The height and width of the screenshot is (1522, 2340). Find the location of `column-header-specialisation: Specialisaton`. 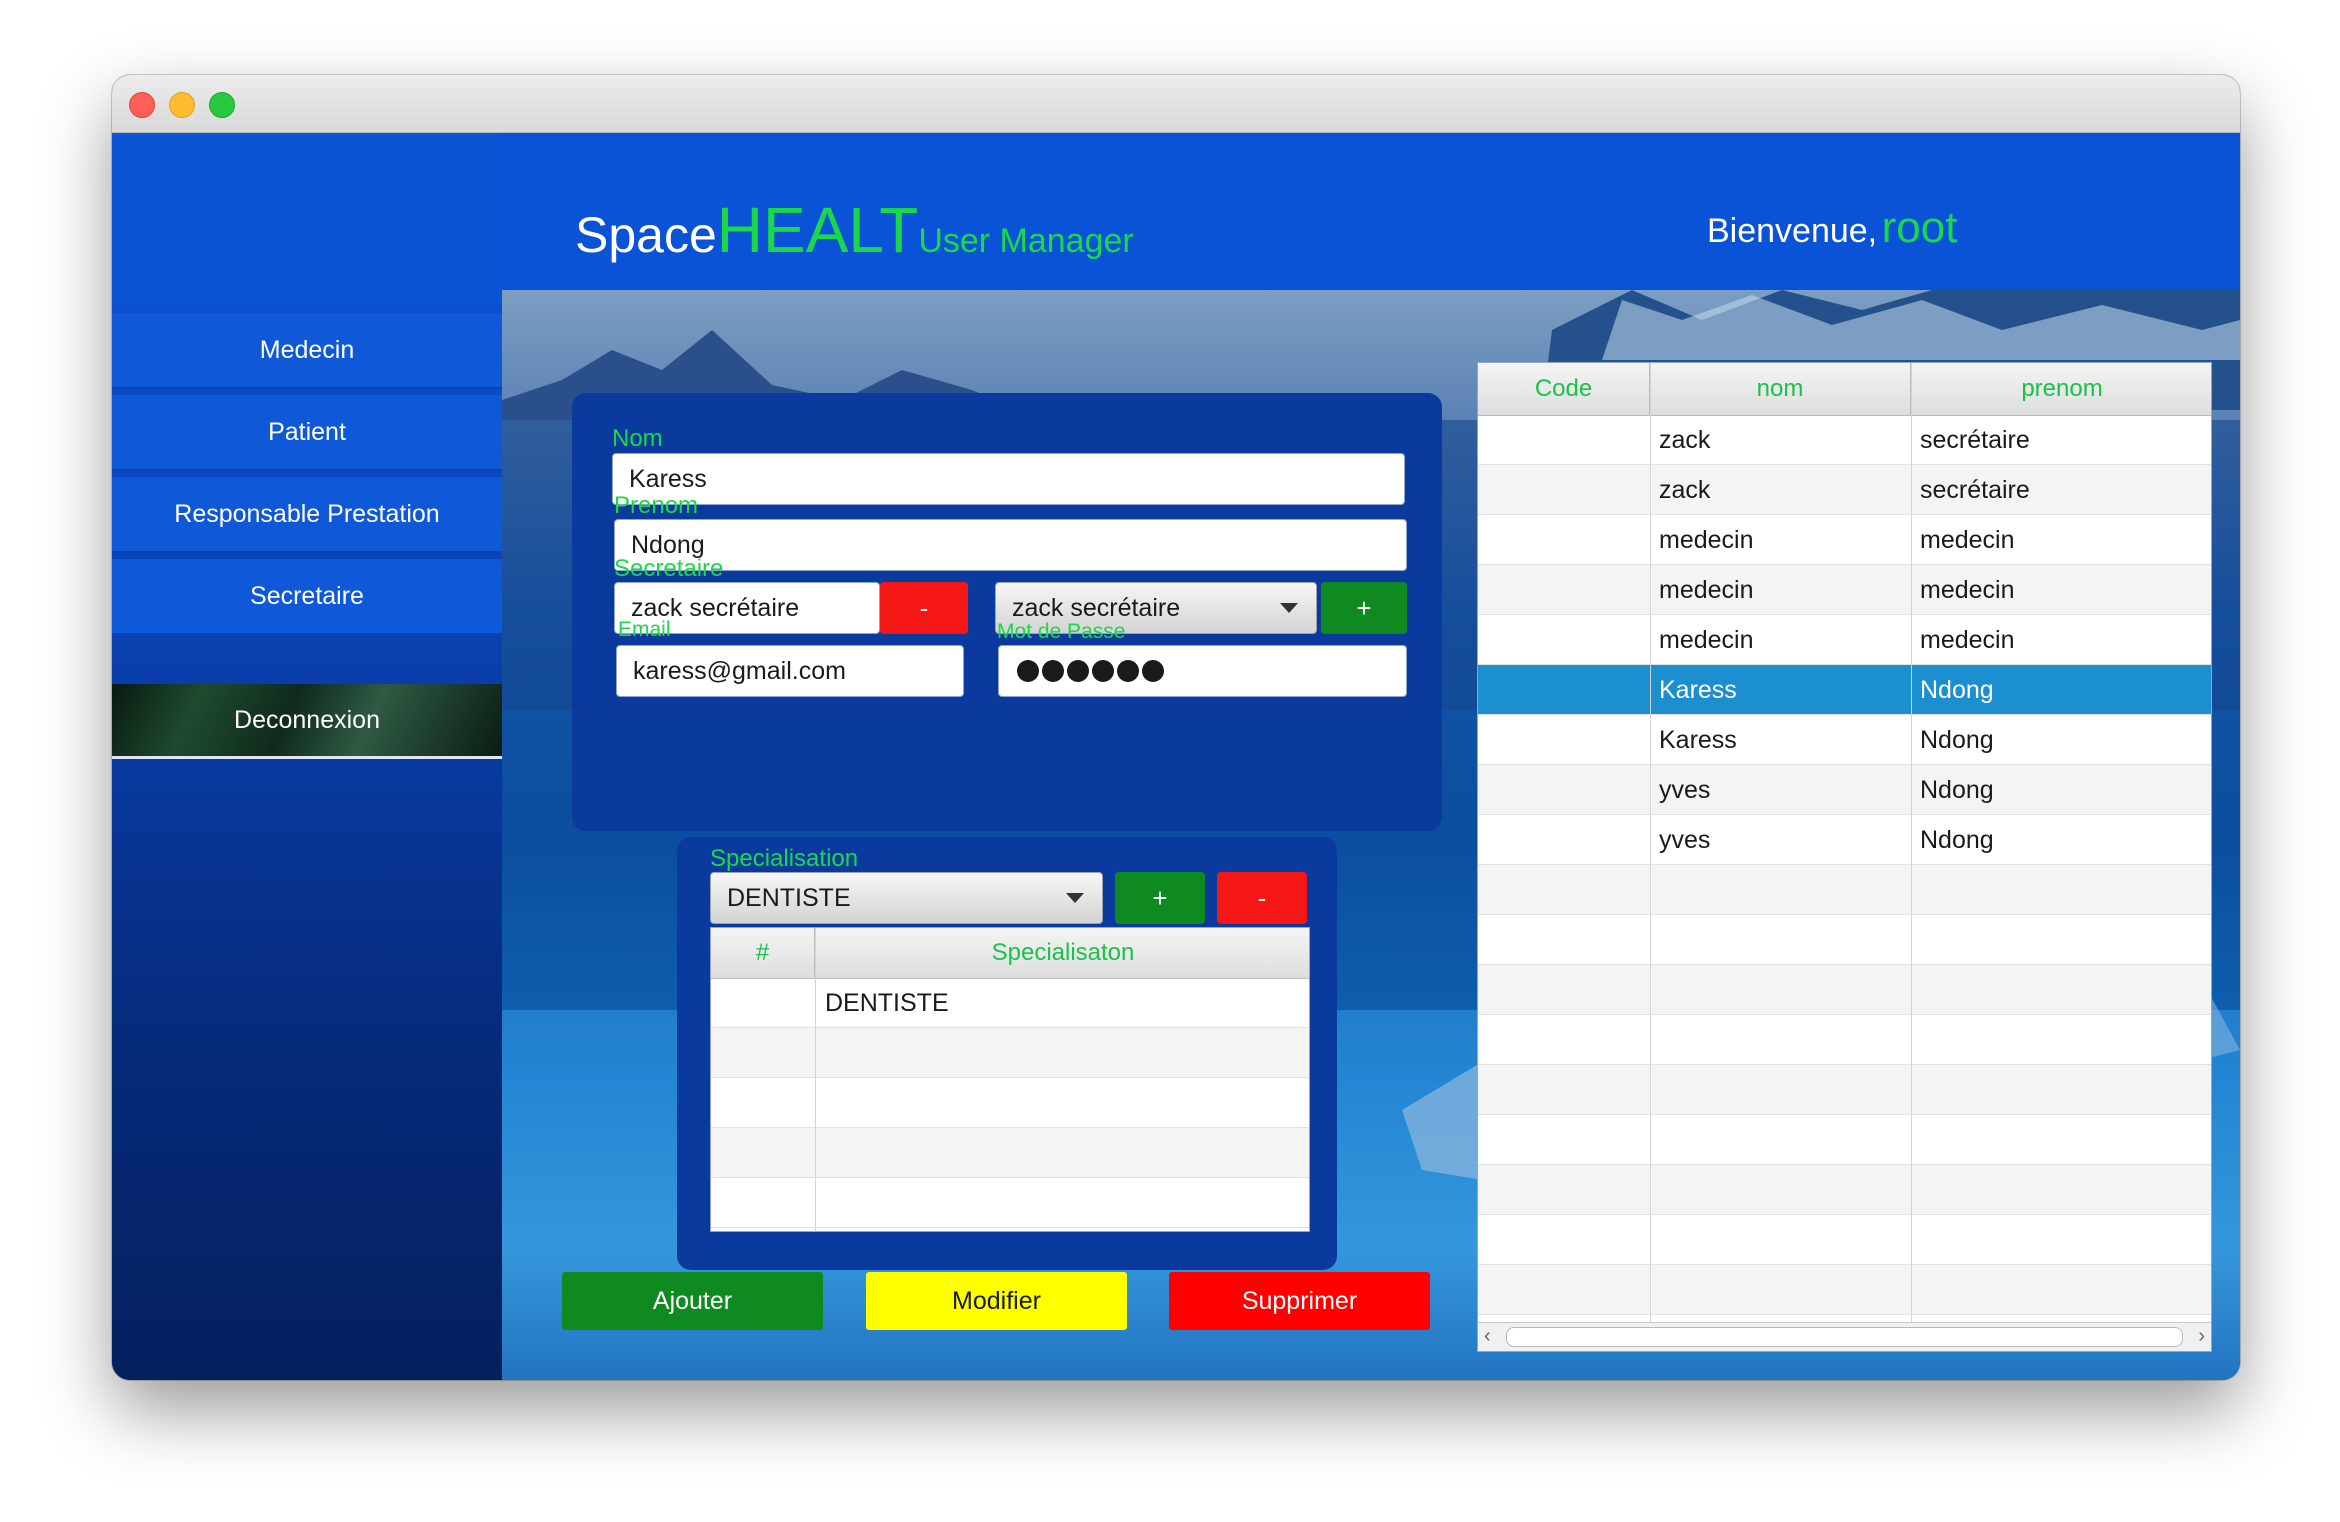

column-header-specialisation: Specialisaton is located at coordinates (1062, 953).